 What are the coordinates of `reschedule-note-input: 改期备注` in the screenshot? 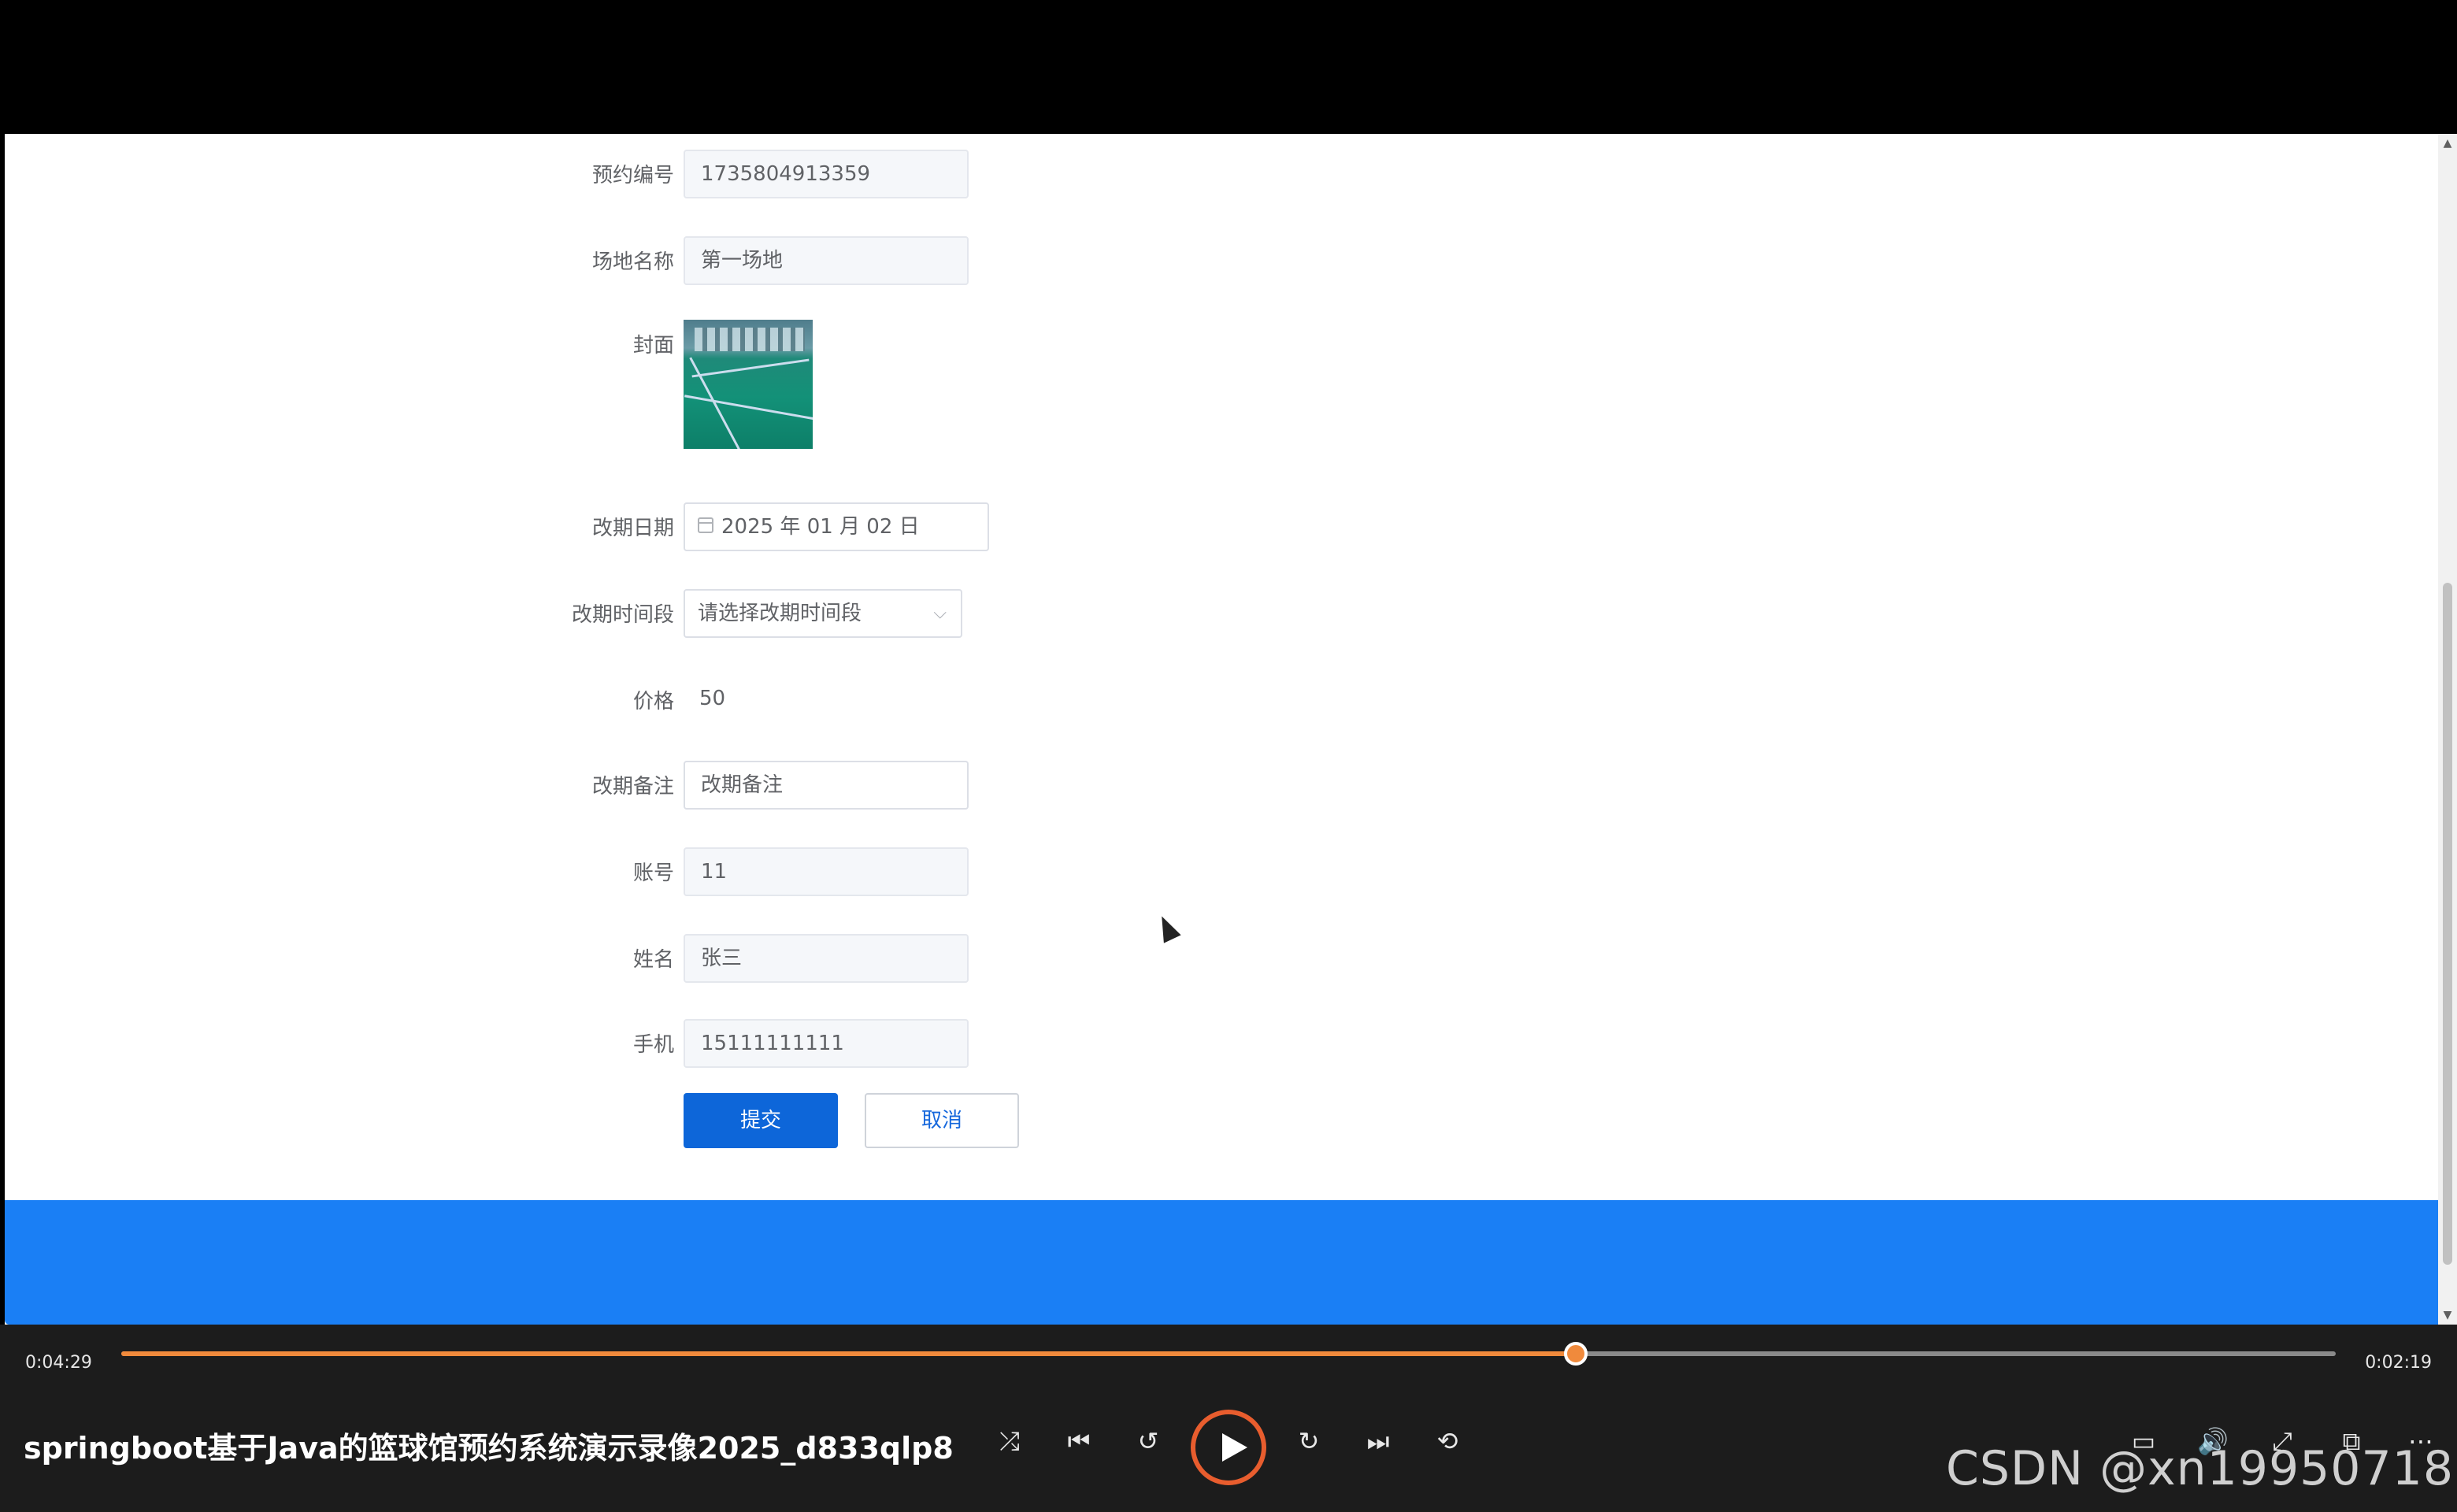 It's located at (826, 785).